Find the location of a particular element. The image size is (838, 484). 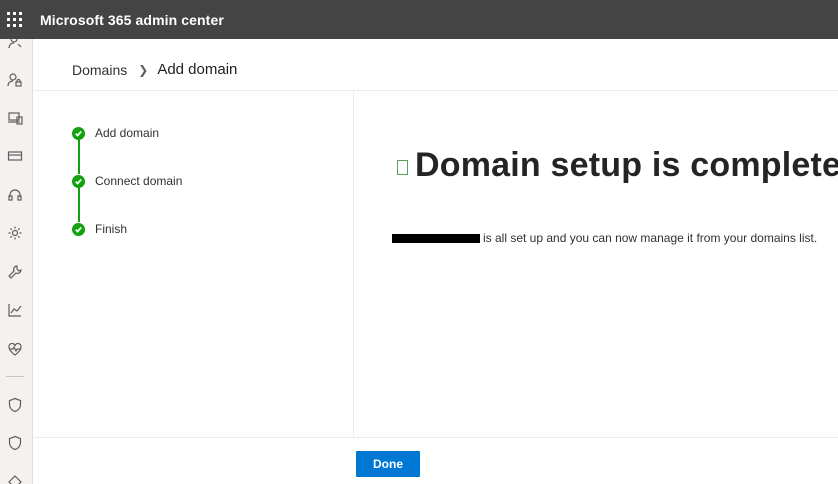

missing-glyph-icon is located at coordinates (402, 167).